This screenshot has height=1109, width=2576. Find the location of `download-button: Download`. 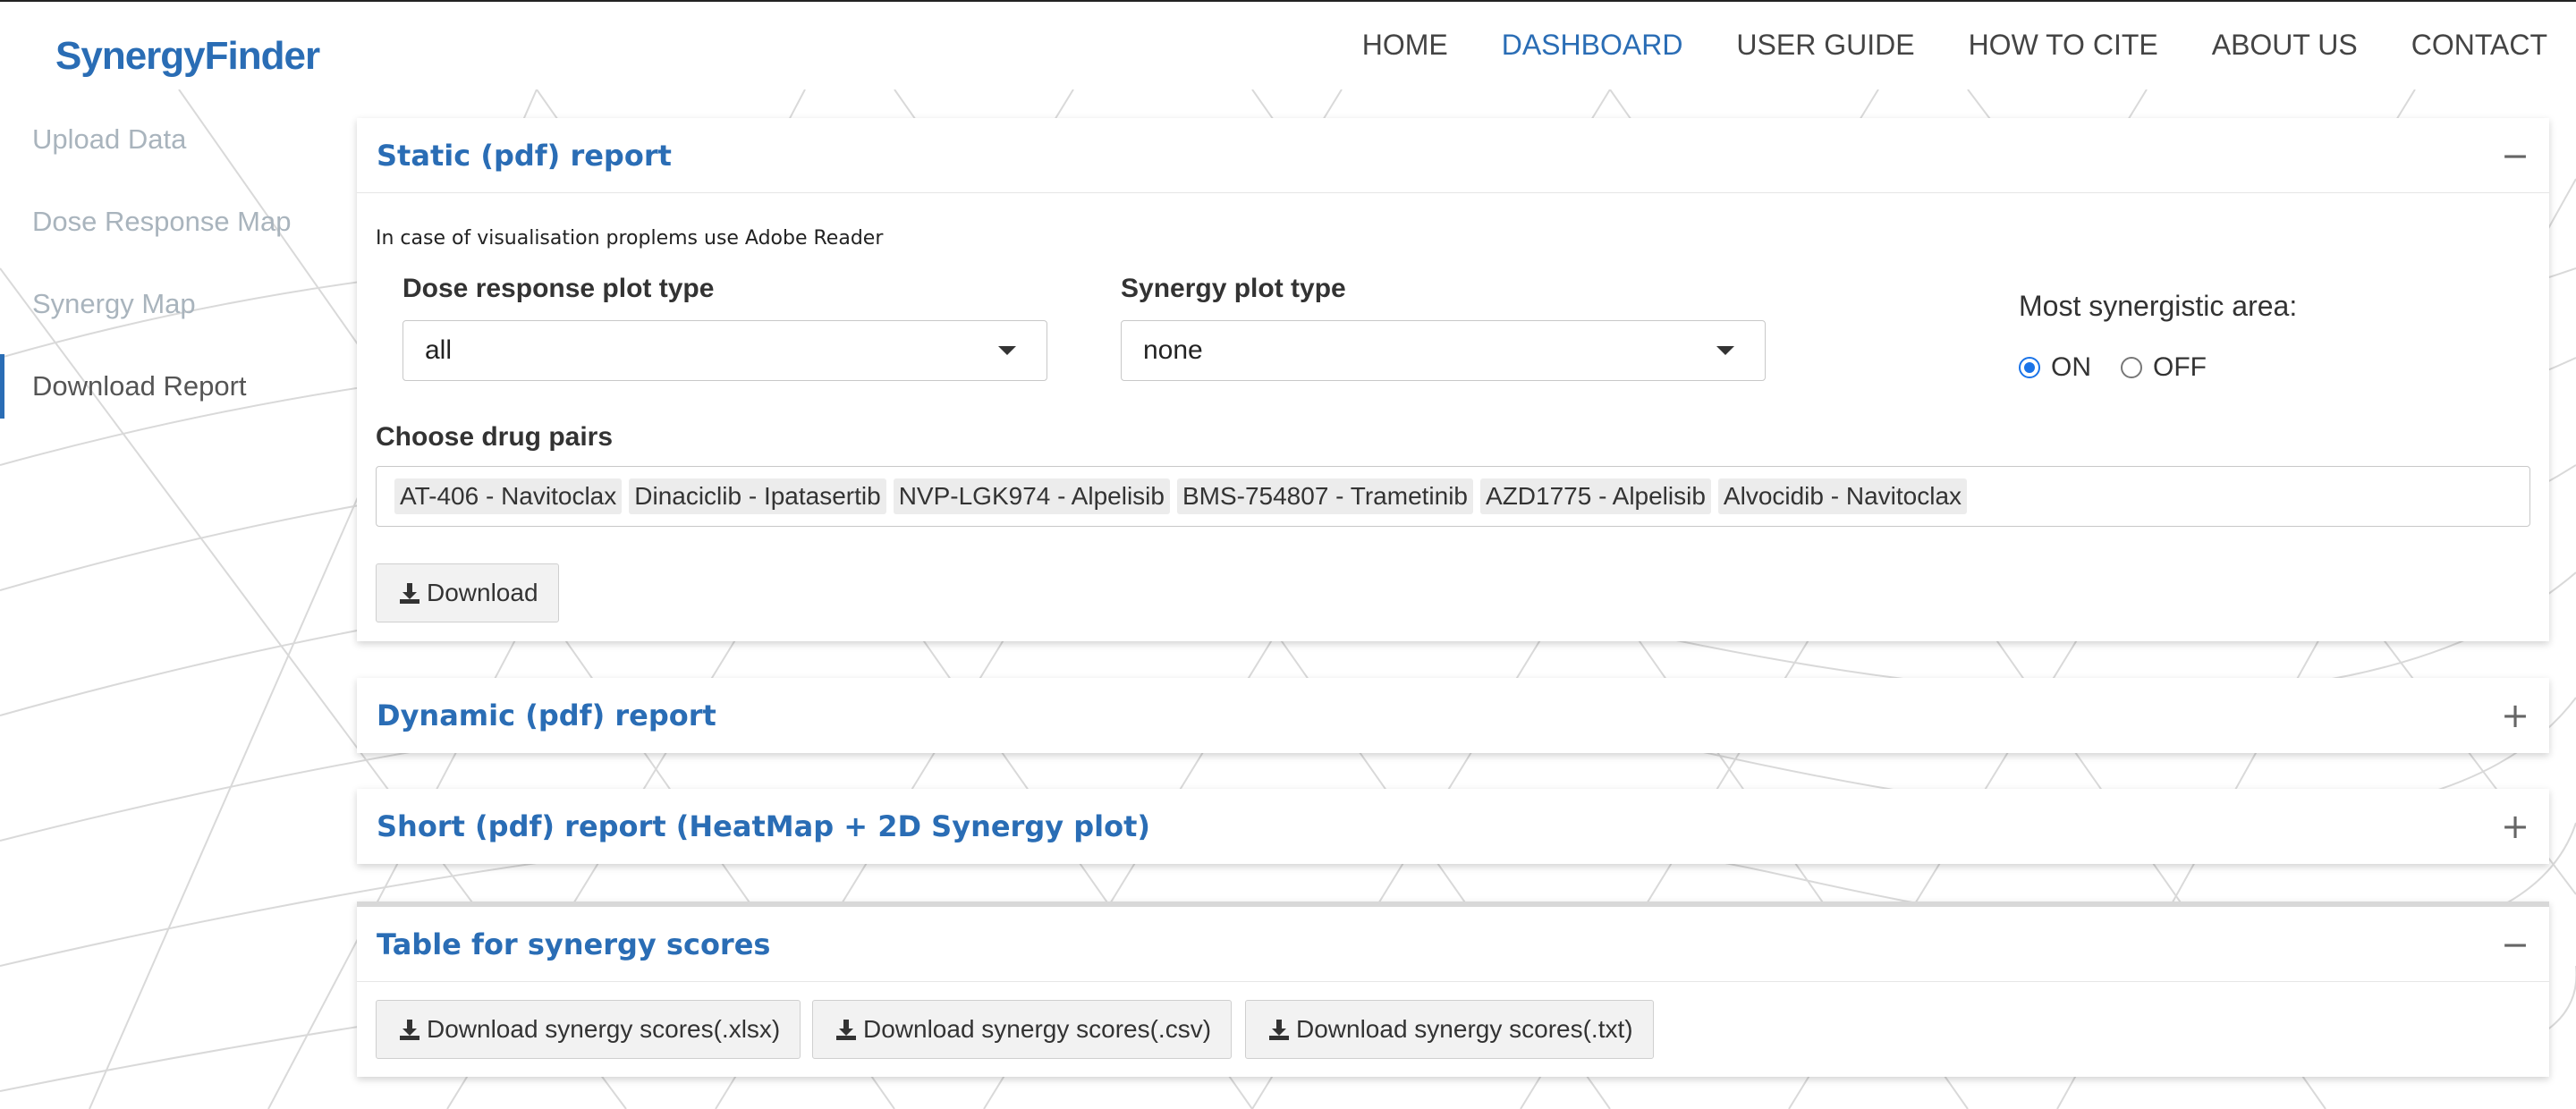

download-button: Download is located at coordinates (467, 593).